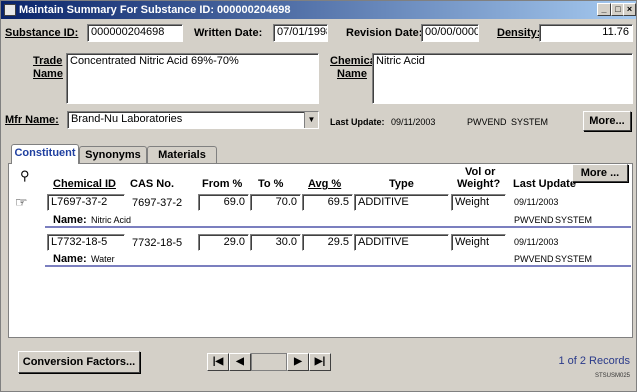 The width and height of the screenshot is (637, 392). I want to click on mfr-name-value: Brand-Nu Laboratories, so click(127, 119).